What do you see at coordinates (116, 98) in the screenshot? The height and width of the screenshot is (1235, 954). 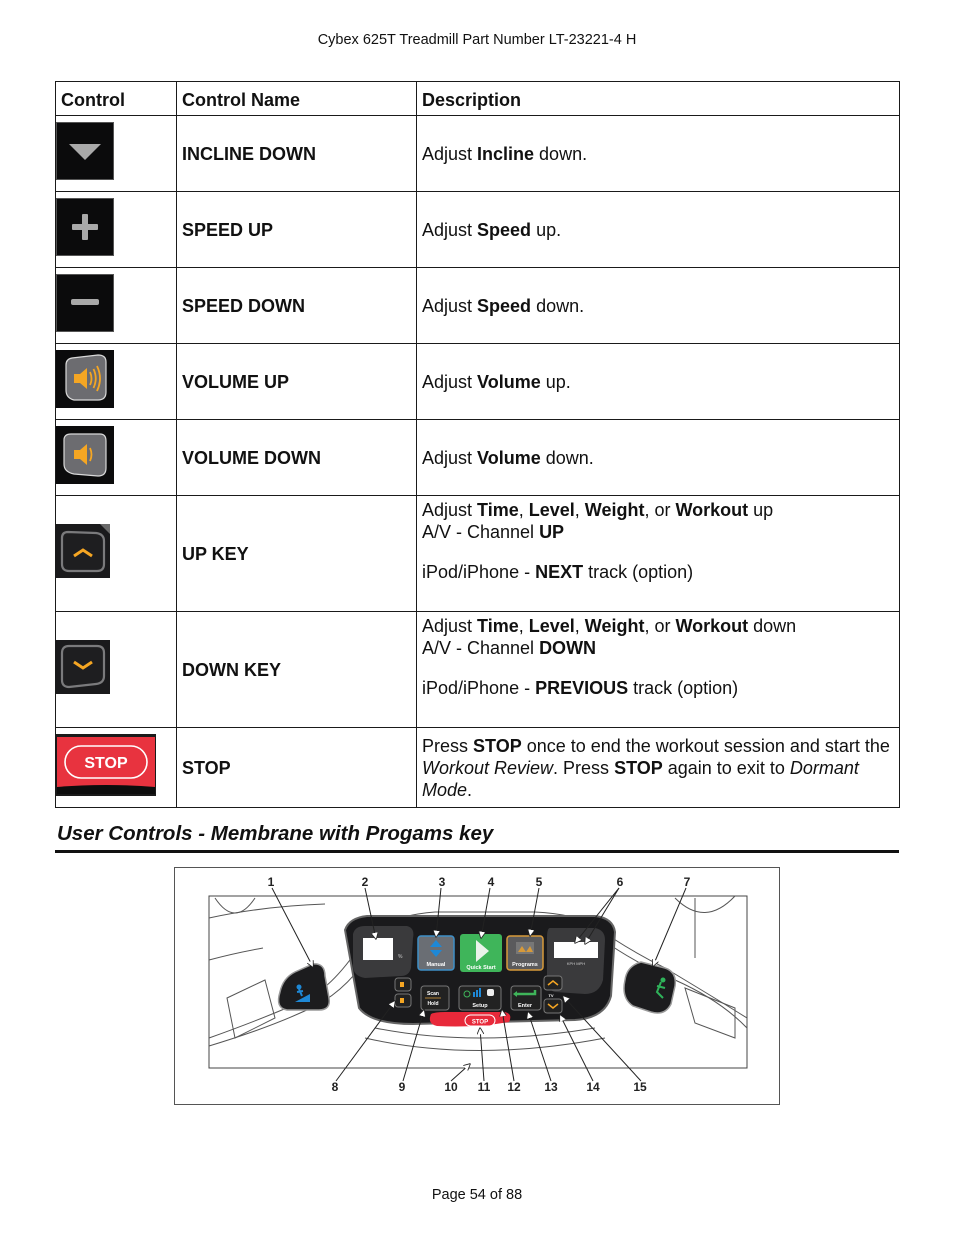 I see `column-header-control: Control` at bounding box center [116, 98].